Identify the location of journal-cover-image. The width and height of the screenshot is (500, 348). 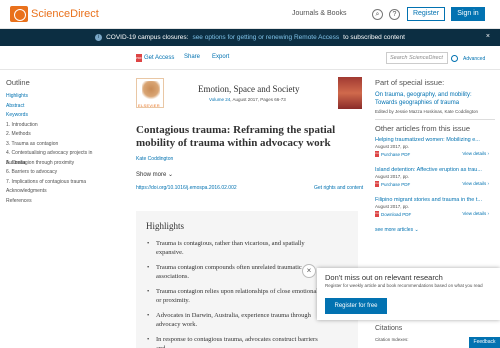
(350, 93).